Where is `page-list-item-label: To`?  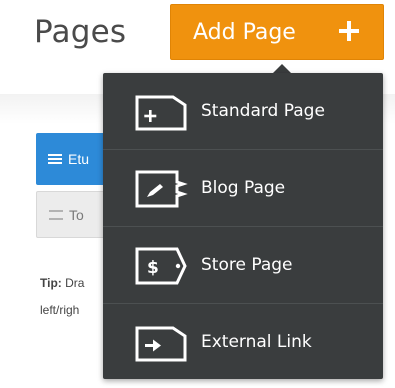
page-list-item-label: To is located at coordinates (76, 214).